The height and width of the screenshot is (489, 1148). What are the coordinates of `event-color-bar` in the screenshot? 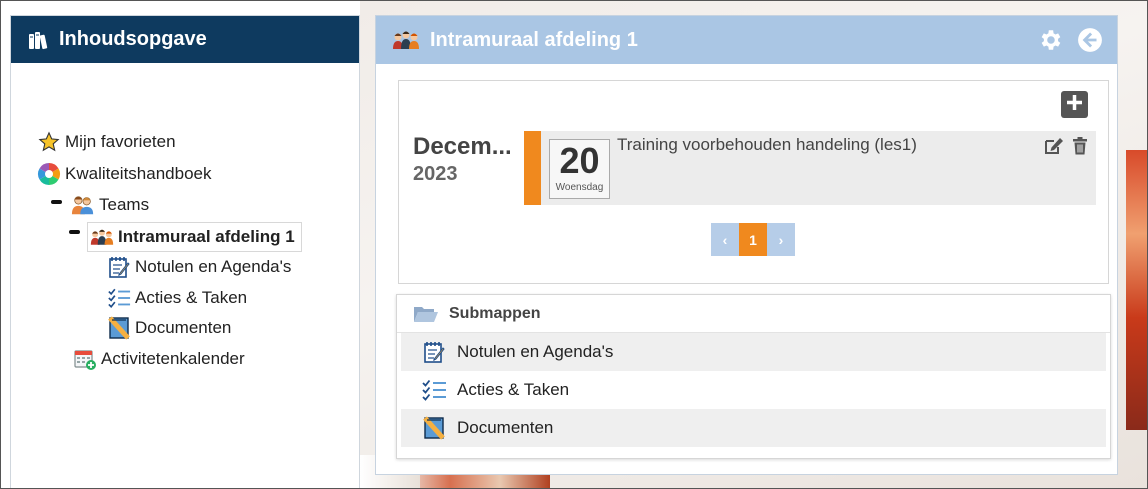 It's located at (532, 168).